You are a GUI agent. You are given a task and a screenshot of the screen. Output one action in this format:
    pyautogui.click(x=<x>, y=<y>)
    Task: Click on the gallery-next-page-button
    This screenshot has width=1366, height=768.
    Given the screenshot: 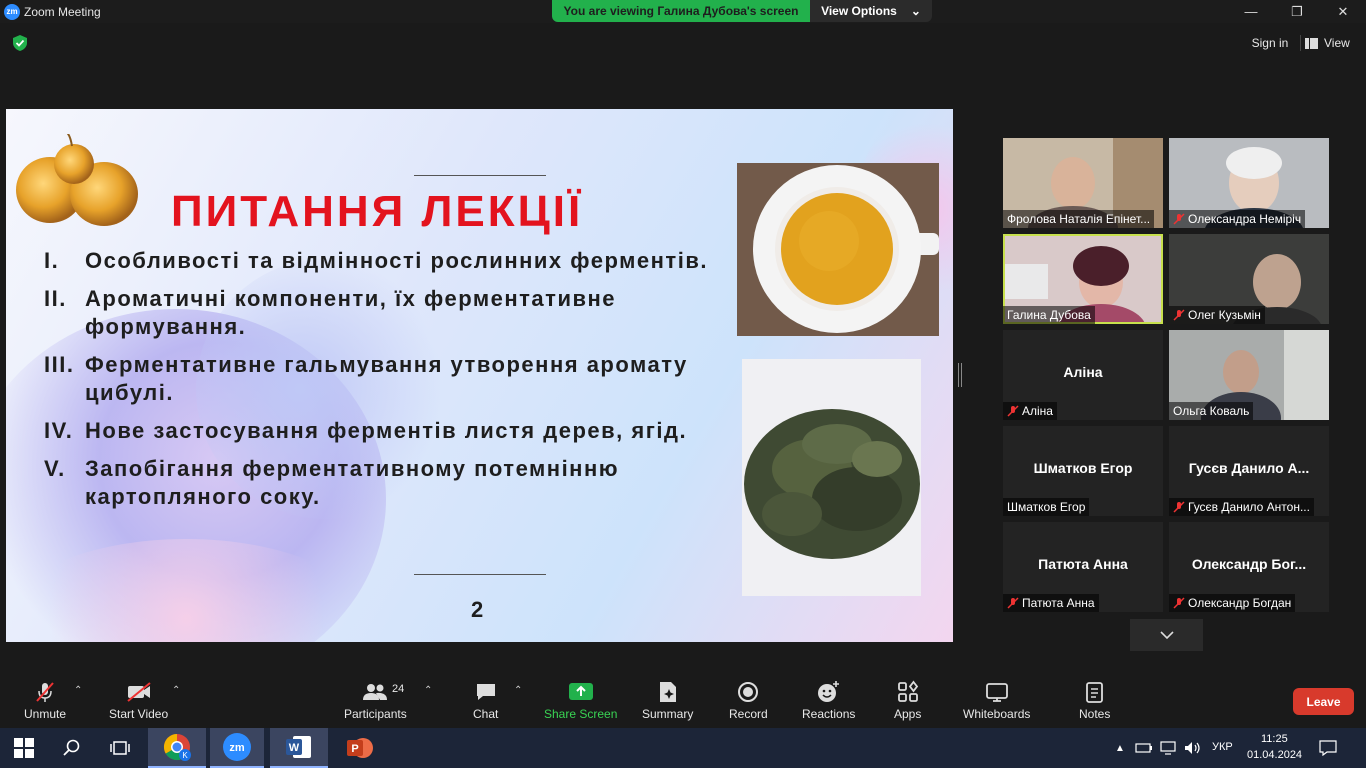 What is the action you would take?
    pyautogui.click(x=1166, y=635)
    